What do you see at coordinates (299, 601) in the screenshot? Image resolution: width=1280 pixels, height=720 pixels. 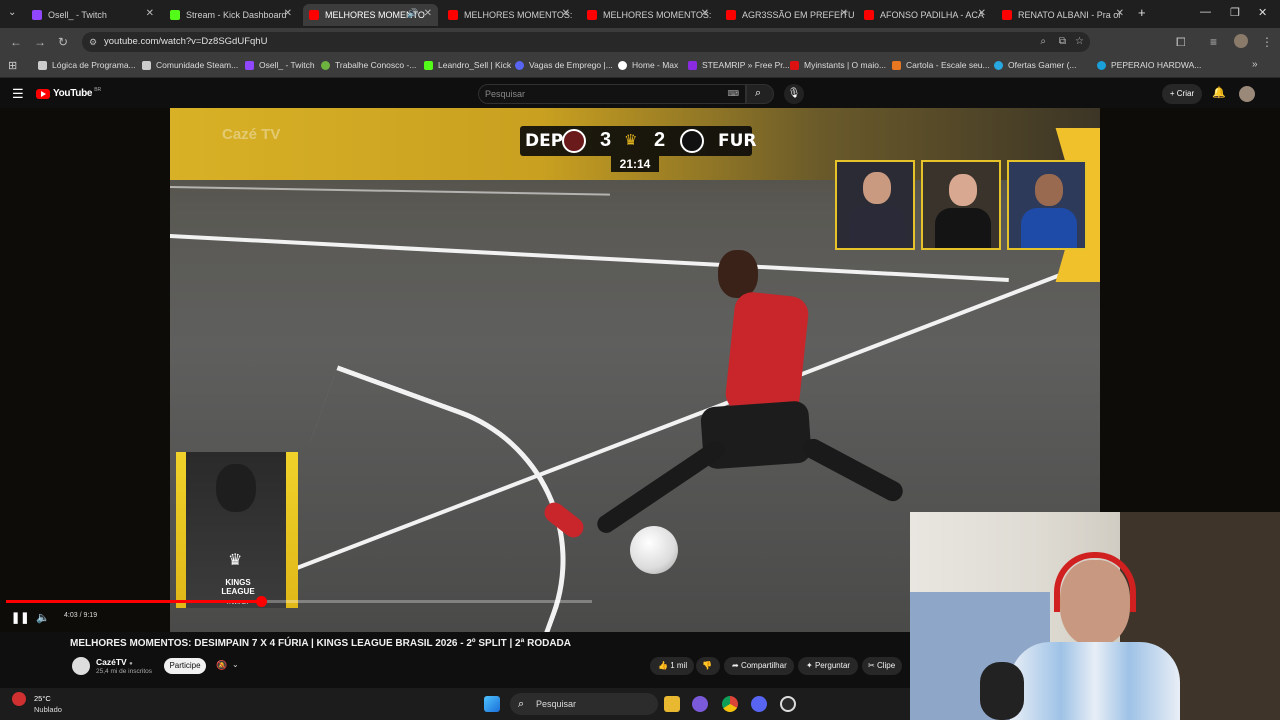 I see `progress-bar` at bounding box center [299, 601].